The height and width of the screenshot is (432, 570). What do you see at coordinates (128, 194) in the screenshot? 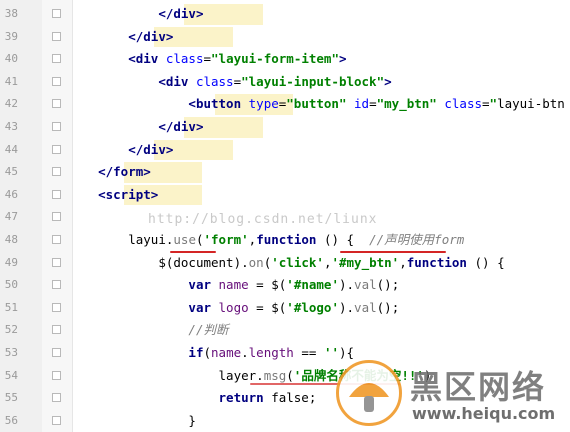
I see `code-text: <script>` at bounding box center [128, 194].